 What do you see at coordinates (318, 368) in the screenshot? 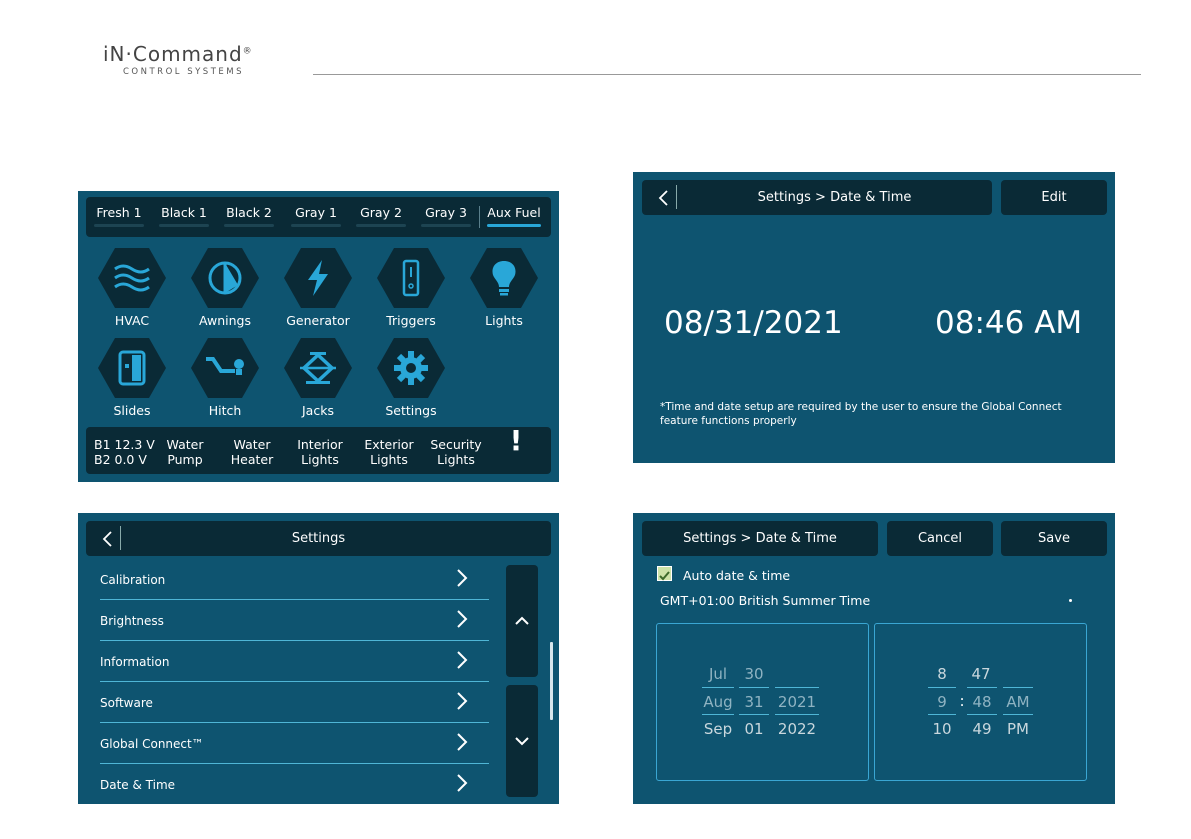
I see `jack-icon` at bounding box center [318, 368].